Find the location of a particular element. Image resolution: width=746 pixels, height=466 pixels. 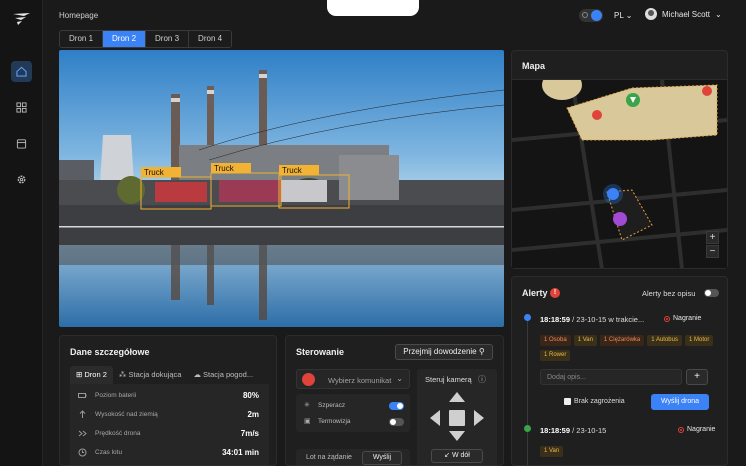

breadcrumb: Homepage is located at coordinates (78, 15).